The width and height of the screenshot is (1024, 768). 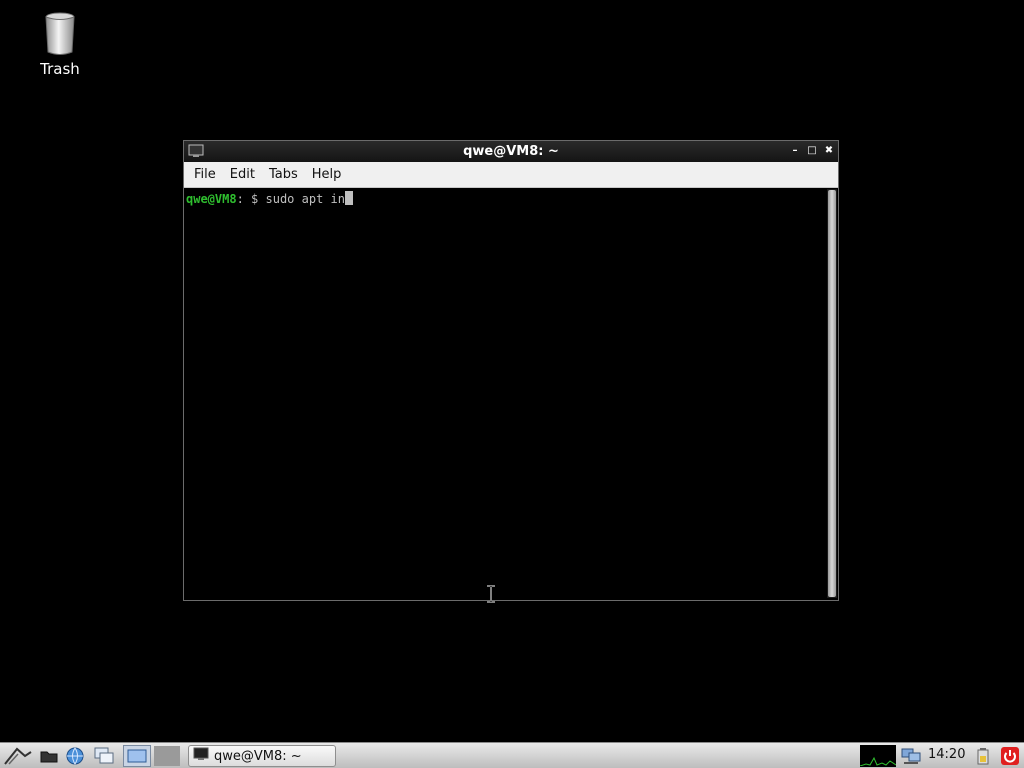 I want to click on menu-help: Help, so click(x=327, y=174).